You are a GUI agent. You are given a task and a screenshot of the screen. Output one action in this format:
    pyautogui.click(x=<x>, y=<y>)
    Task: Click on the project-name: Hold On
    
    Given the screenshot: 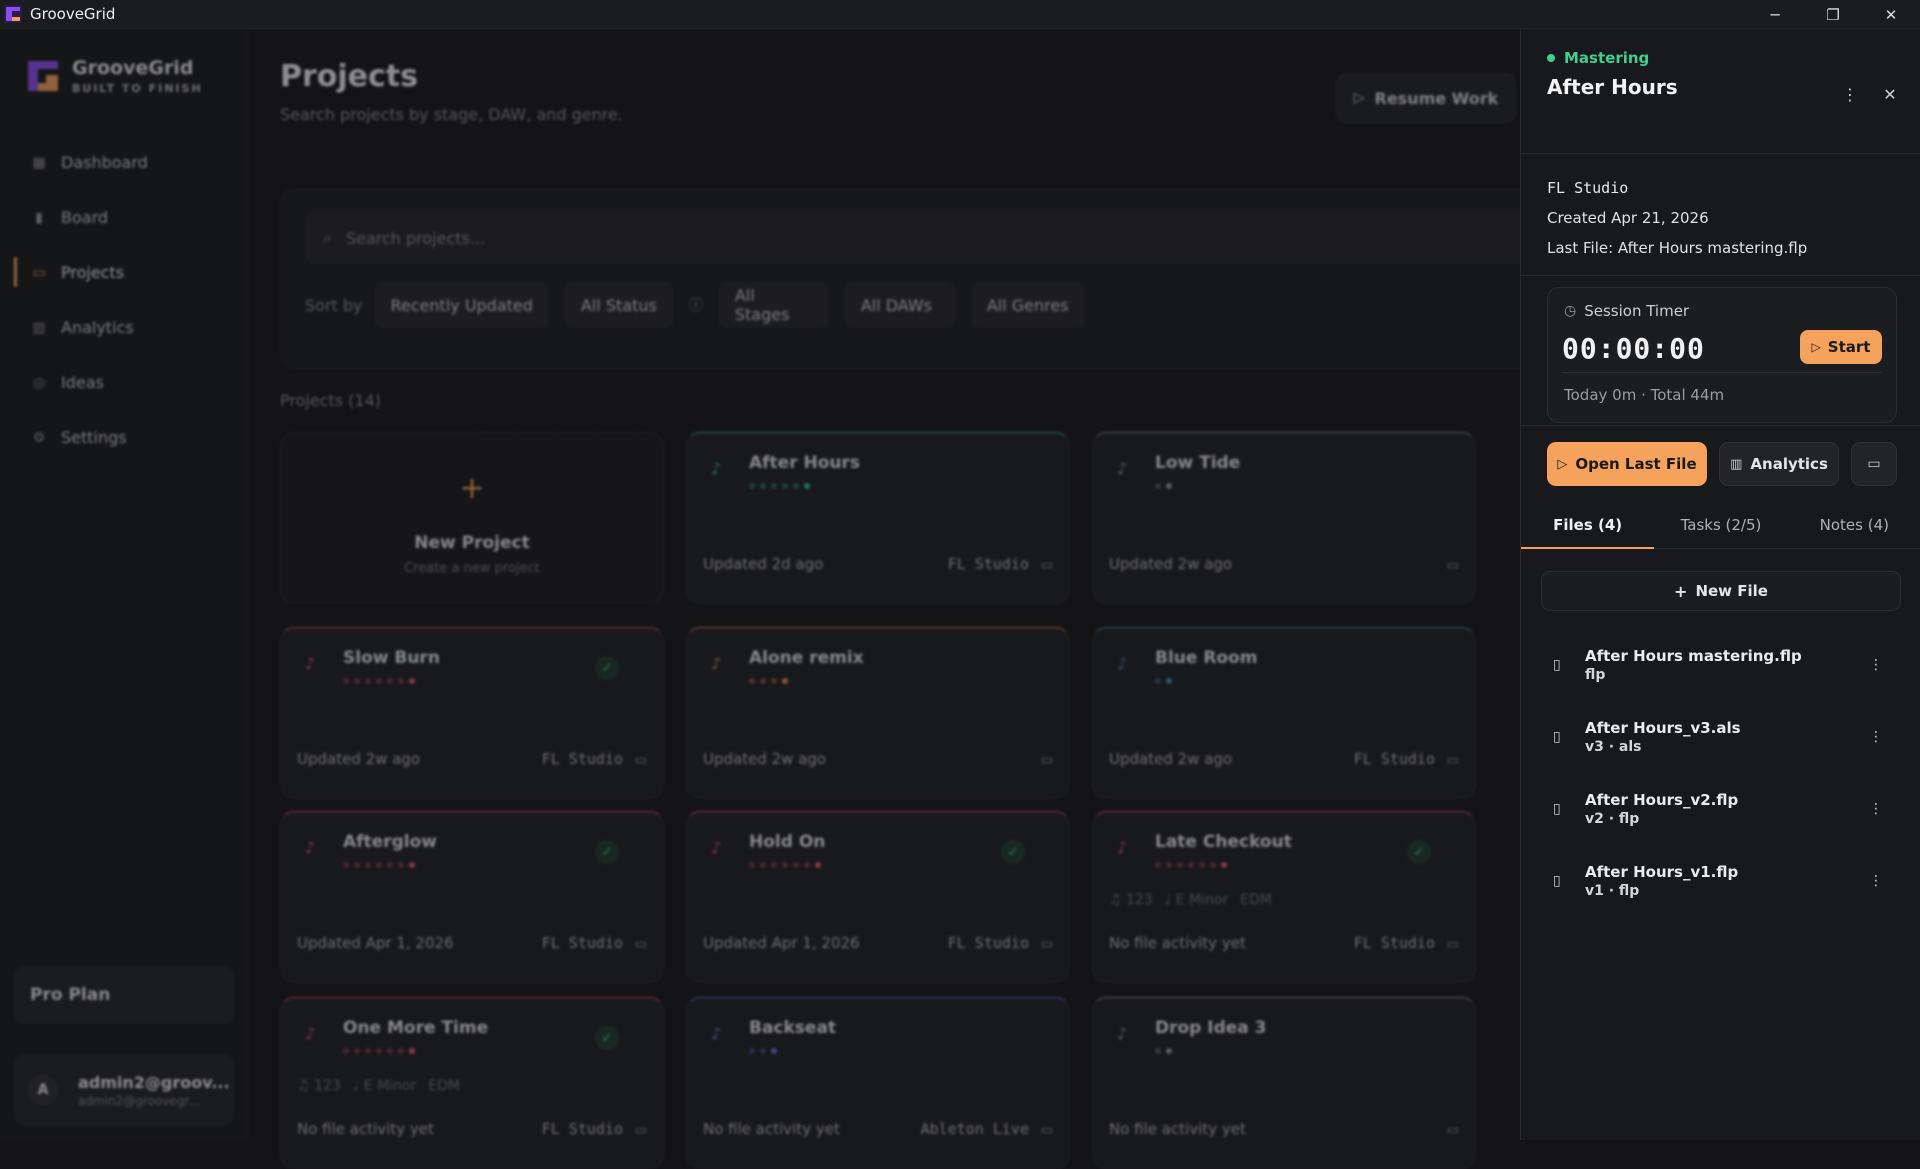 What is the action you would take?
    pyautogui.click(x=787, y=842)
    